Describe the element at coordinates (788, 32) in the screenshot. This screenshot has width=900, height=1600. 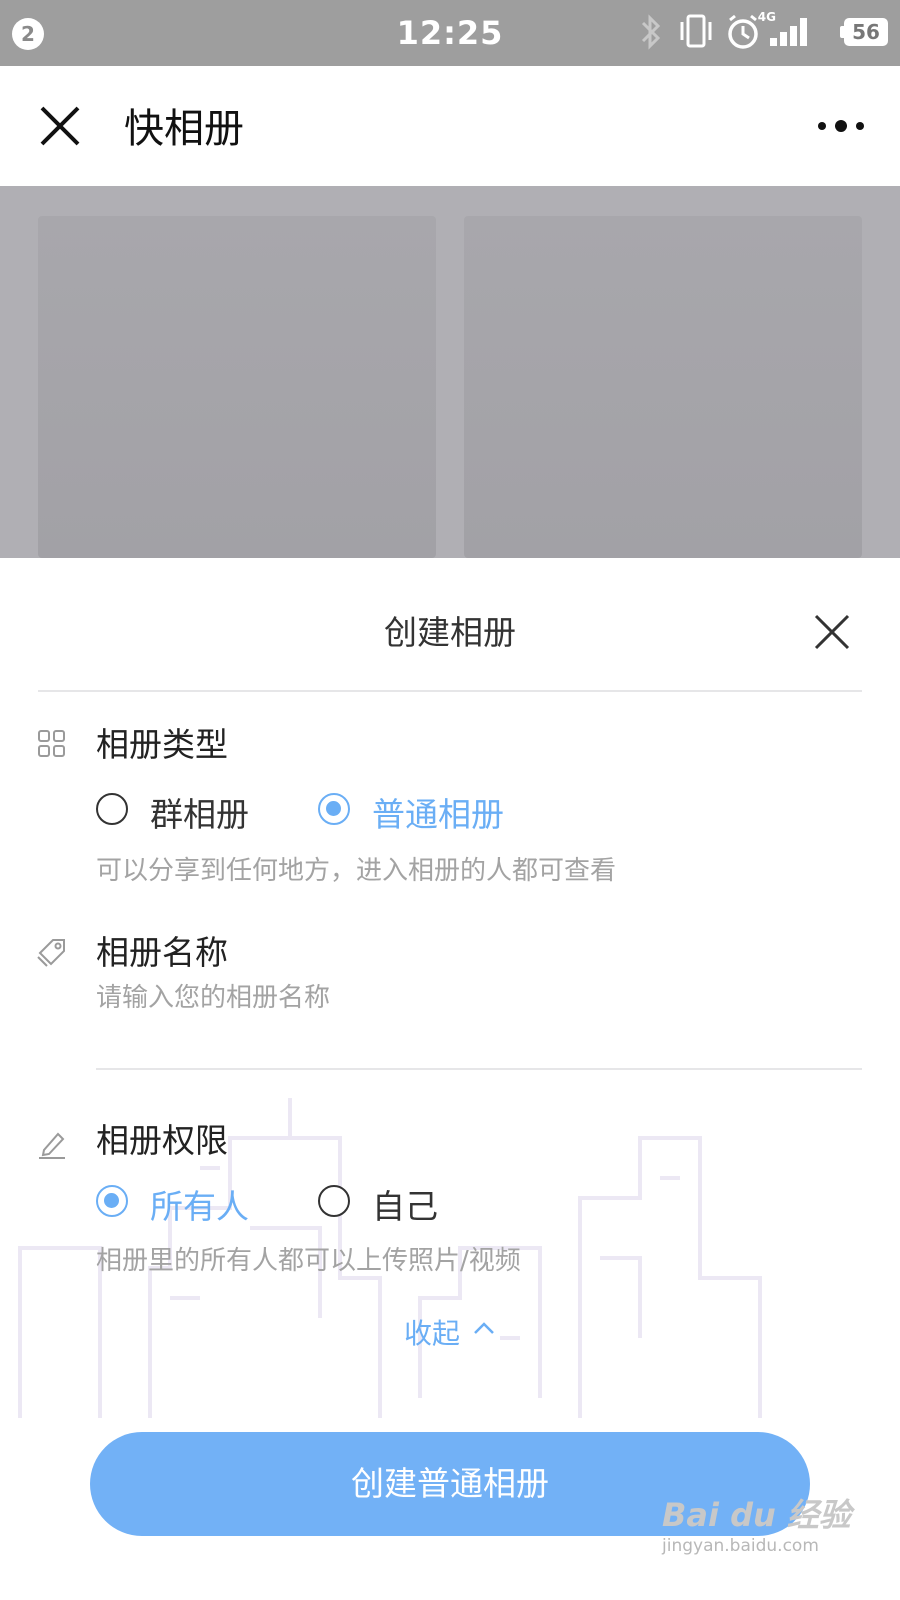
I see `signal-icon` at that location.